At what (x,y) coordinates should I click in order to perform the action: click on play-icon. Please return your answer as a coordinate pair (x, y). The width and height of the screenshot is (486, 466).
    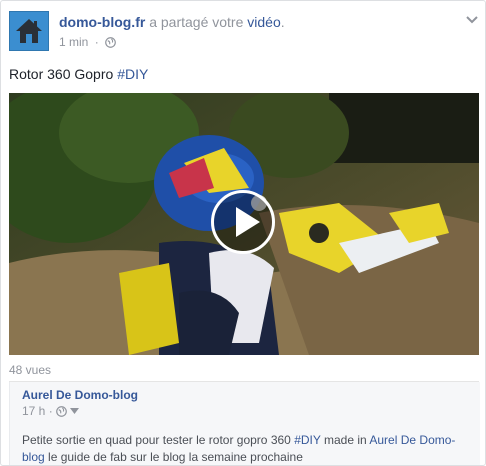
    Looking at the image, I should click on (248, 222).